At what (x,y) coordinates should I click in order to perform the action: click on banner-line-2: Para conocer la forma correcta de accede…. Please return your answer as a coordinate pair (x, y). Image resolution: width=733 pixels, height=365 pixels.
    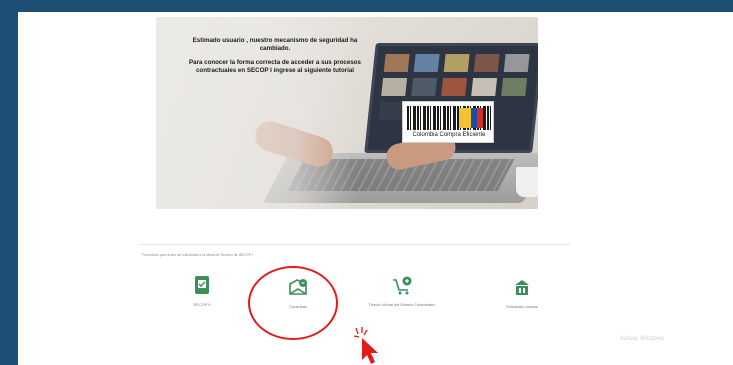
    Looking at the image, I should click on (275, 66).